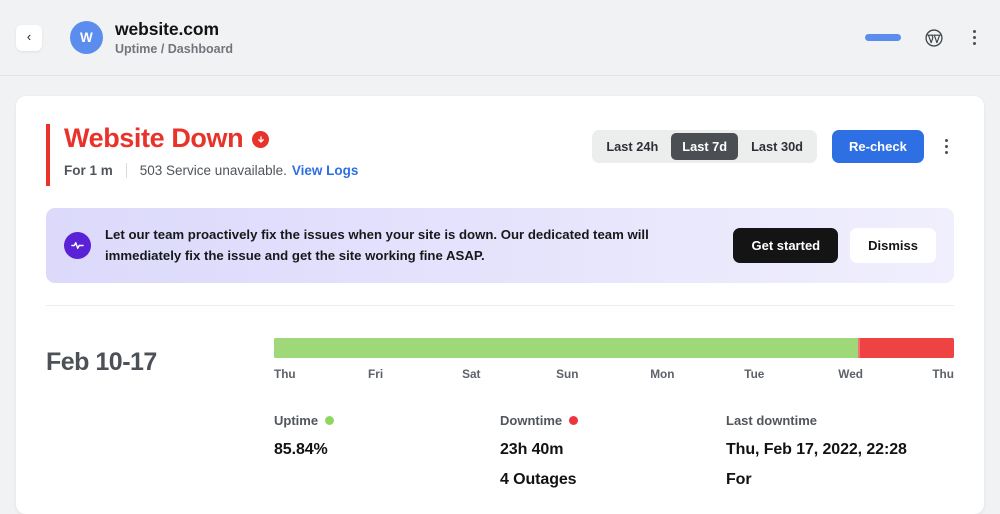 Image resolution: width=1000 pixels, height=514 pixels. I want to click on view-logs-link: View Logs, so click(325, 170).